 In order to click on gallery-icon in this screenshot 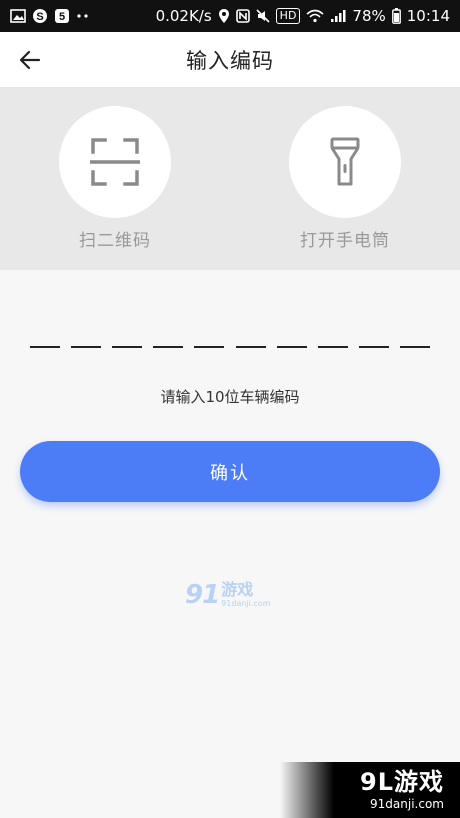, I will do `click(18, 16)`.